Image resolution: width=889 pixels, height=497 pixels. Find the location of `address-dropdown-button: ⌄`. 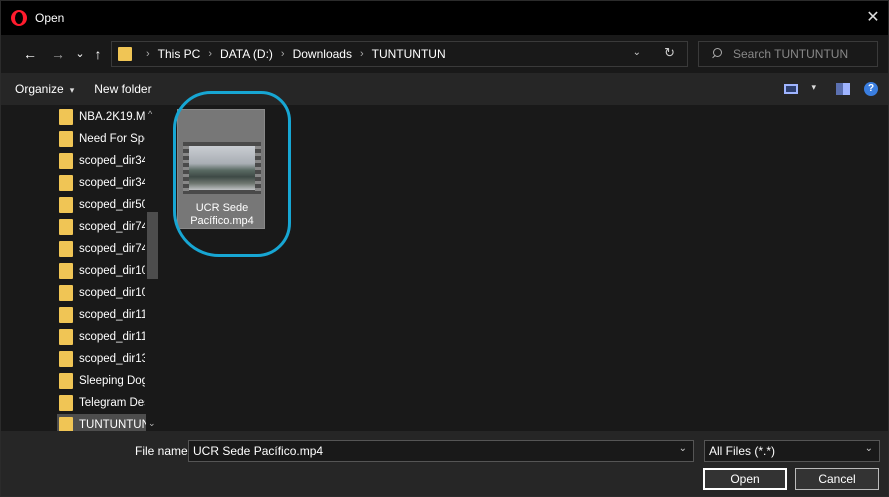

address-dropdown-button: ⌄ is located at coordinates (637, 52).